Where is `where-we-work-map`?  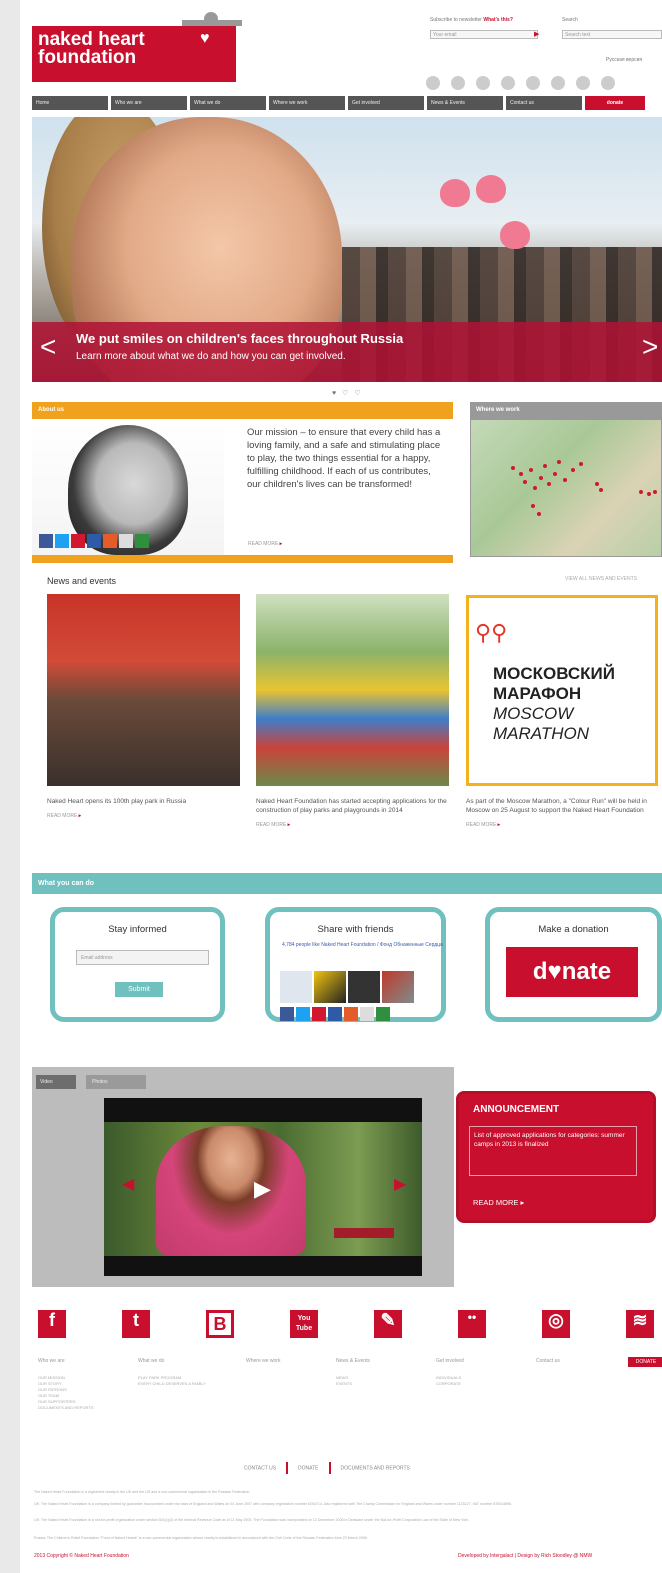 where-we-work-map is located at coordinates (566, 488).